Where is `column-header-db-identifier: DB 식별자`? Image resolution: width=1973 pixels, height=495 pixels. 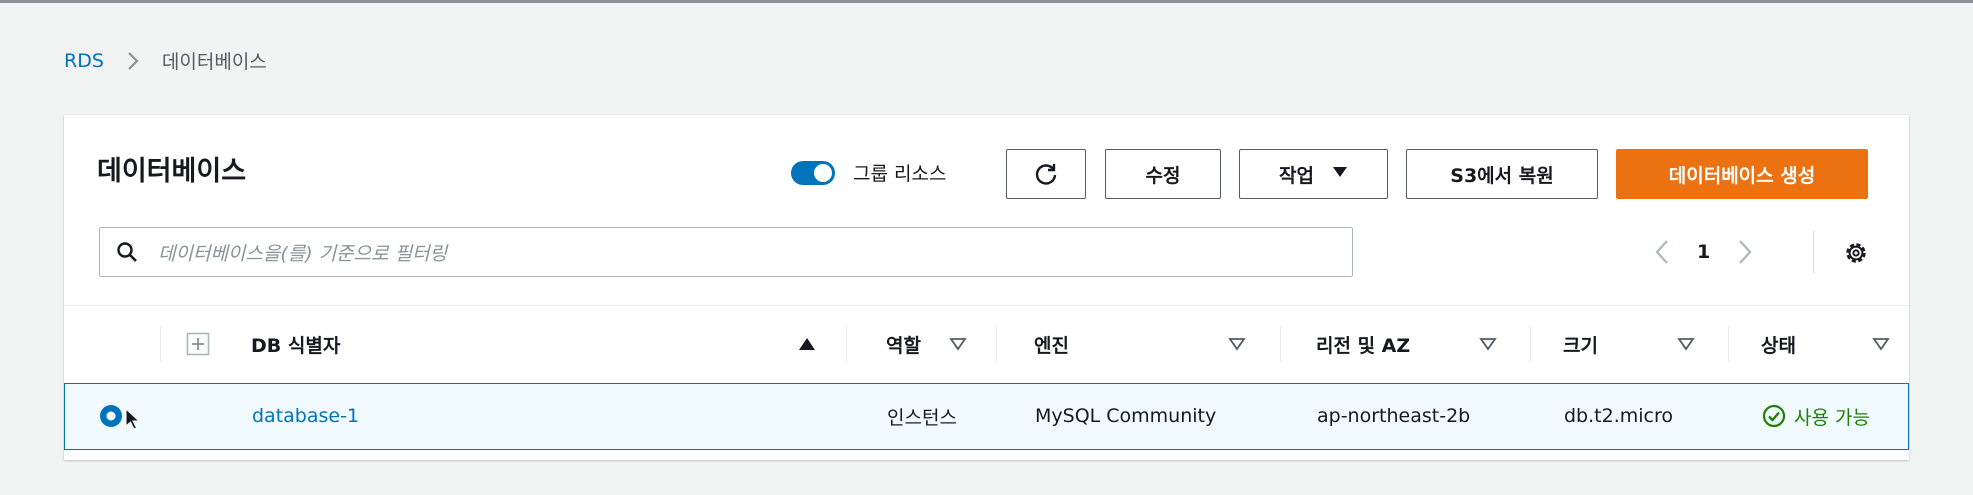
column-header-db-identifier: DB 식별자 is located at coordinates (295, 344).